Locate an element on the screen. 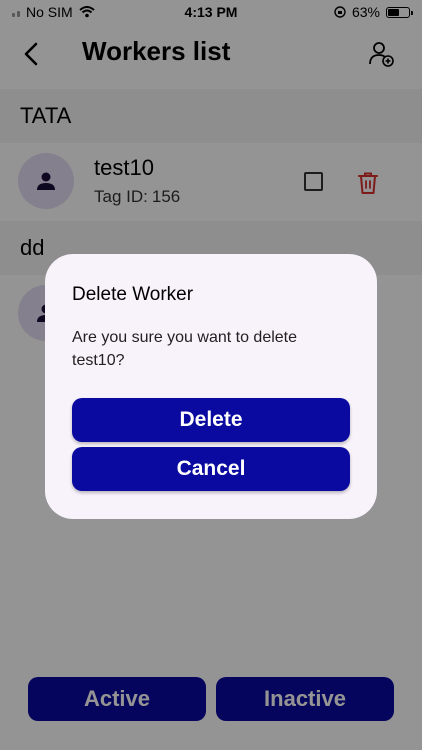 Image resolution: width=422 pixels, height=750 pixels. dialog-title: Delete Worker is located at coordinates (133, 294).